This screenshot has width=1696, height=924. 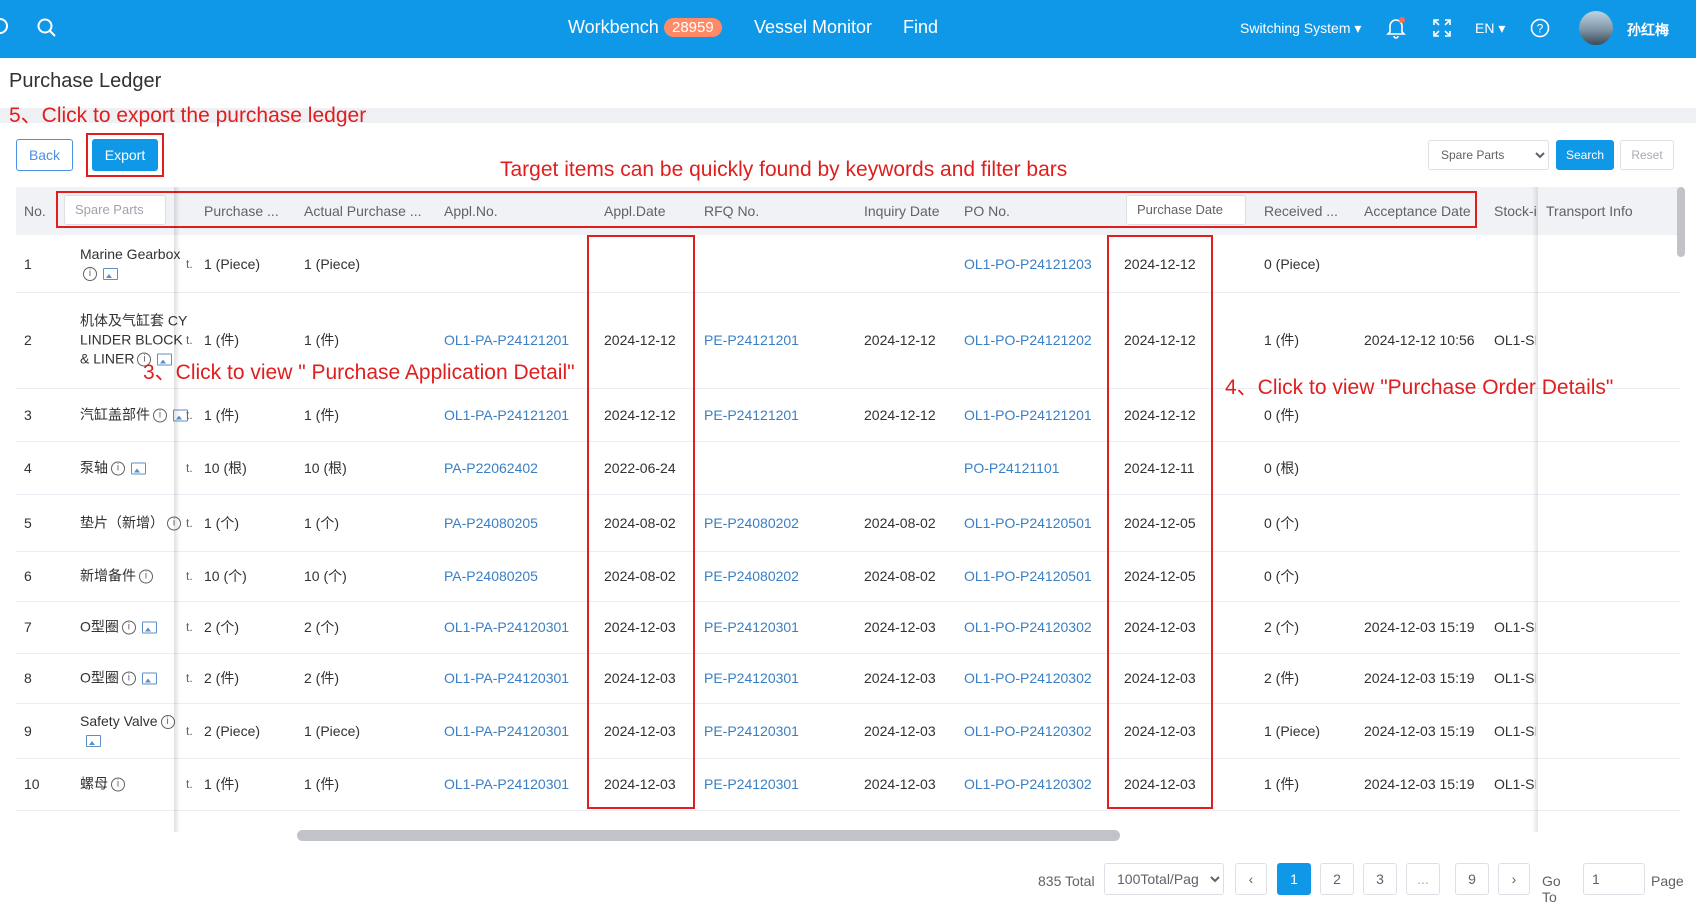 I want to click on username: 孙红梅, so click(x=1648, y=30).